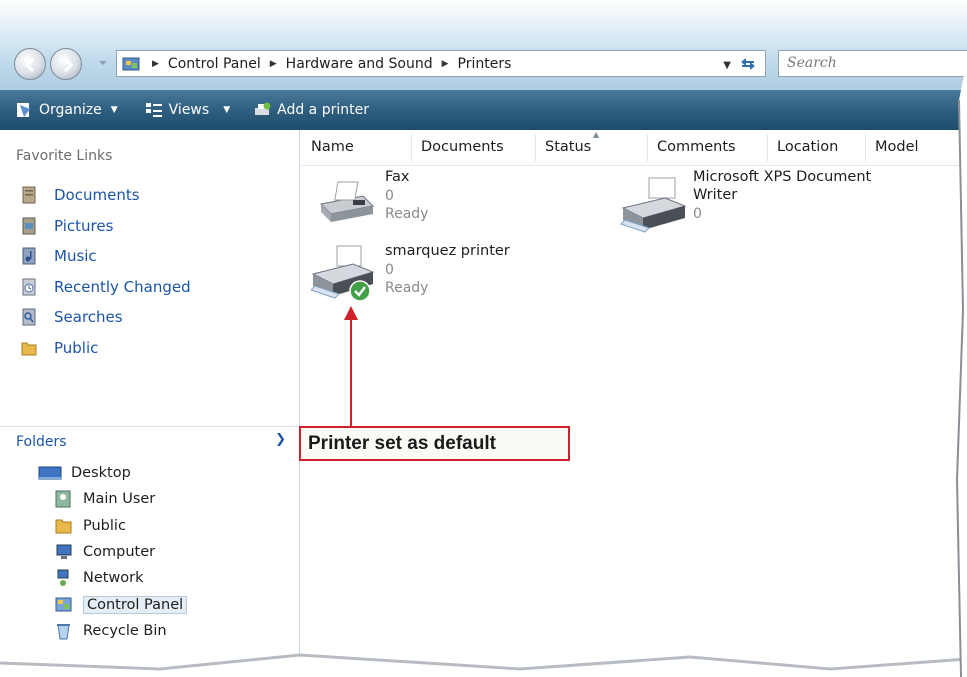  Describe the element at coordinates (332, 147) in the screenshot. I see `column-header-name: Name` at that location.